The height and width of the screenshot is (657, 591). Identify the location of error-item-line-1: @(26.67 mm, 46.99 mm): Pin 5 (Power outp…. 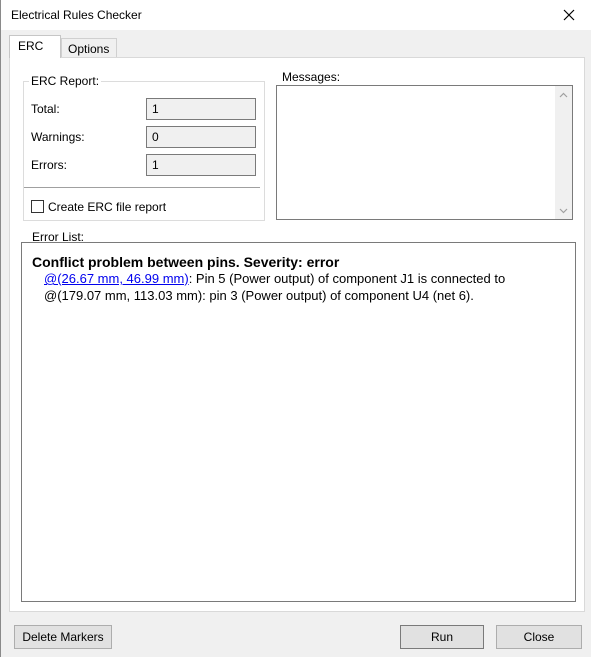
(274, 278).